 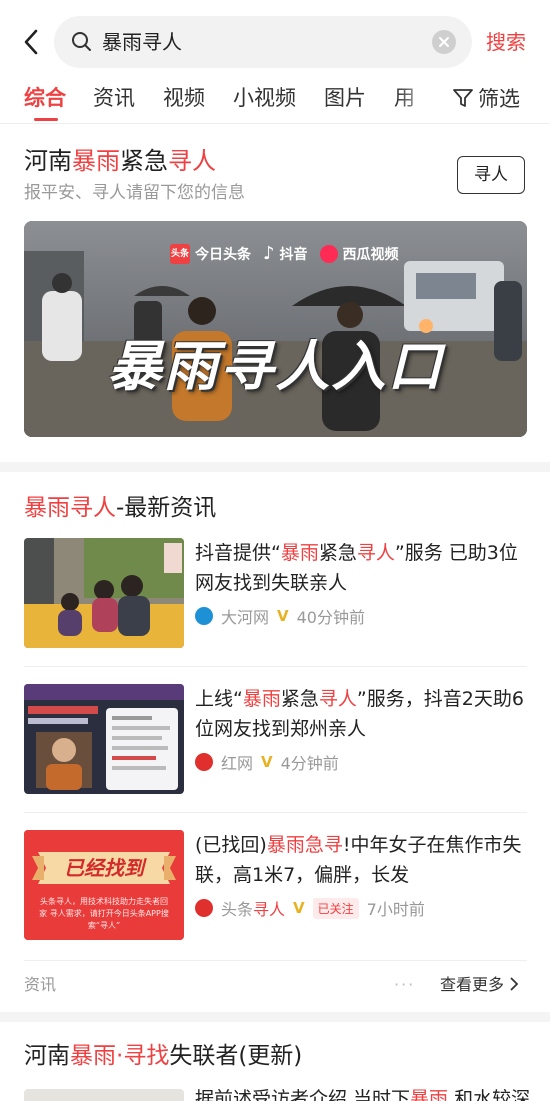 I want to click on section-type-label: 资讯, so click(x=40, y=984).